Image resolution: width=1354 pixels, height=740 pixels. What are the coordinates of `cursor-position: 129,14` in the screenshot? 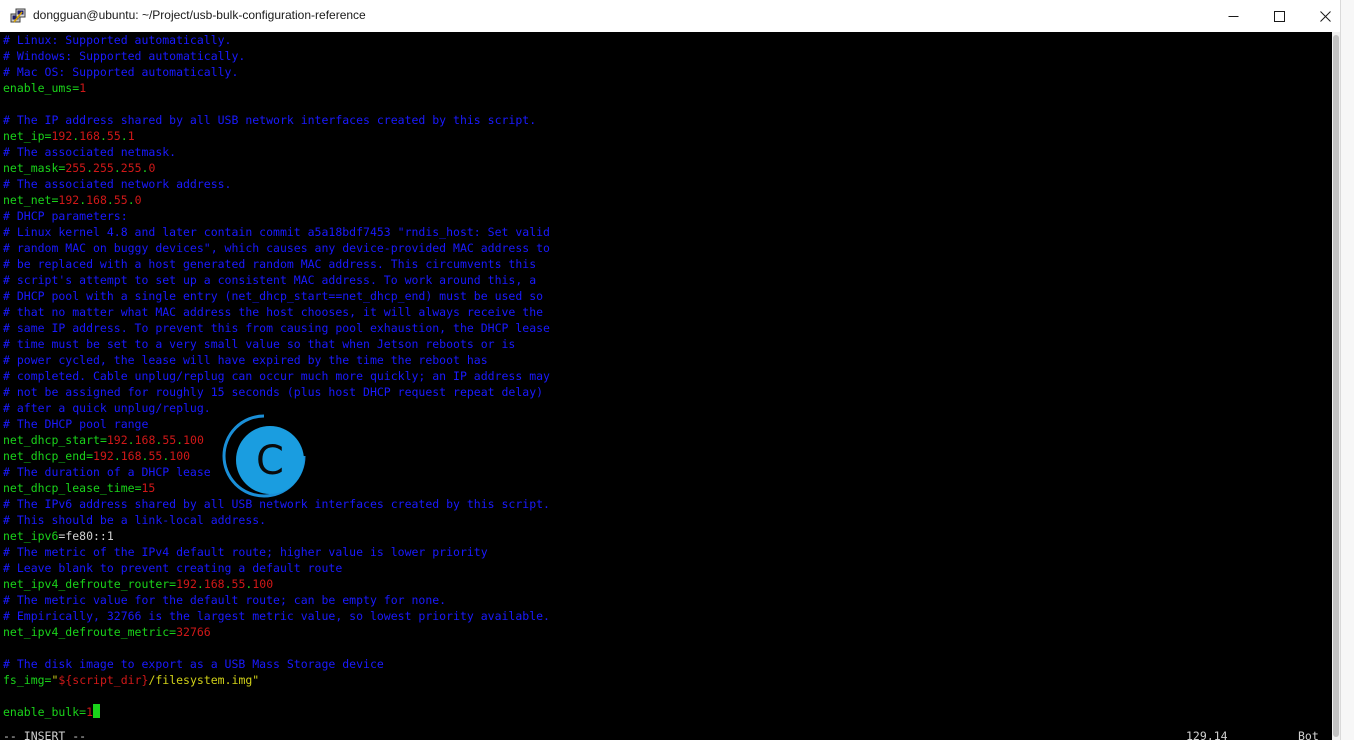 It's located at (1207, 734).